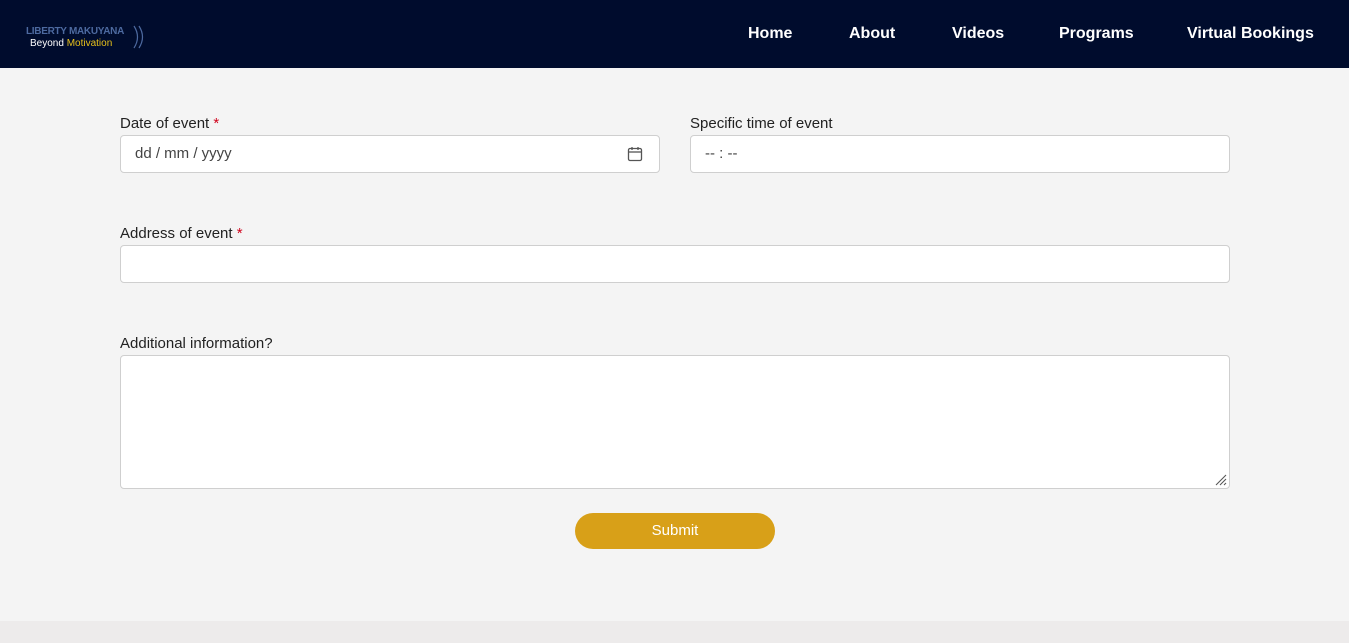  I want to click on submit-button: Submit, so click(675, 531).